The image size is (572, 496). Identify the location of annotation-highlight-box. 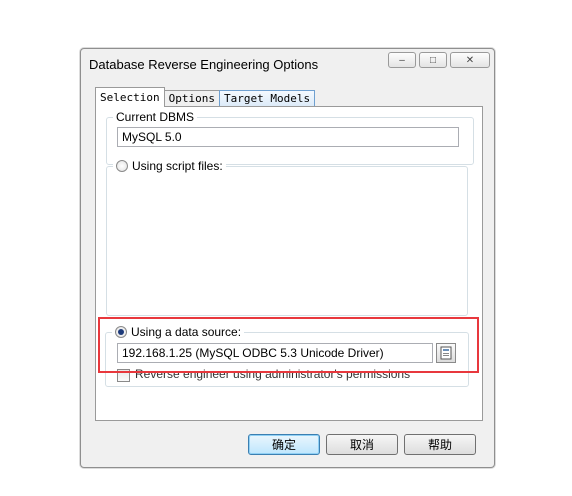
(288, 345).